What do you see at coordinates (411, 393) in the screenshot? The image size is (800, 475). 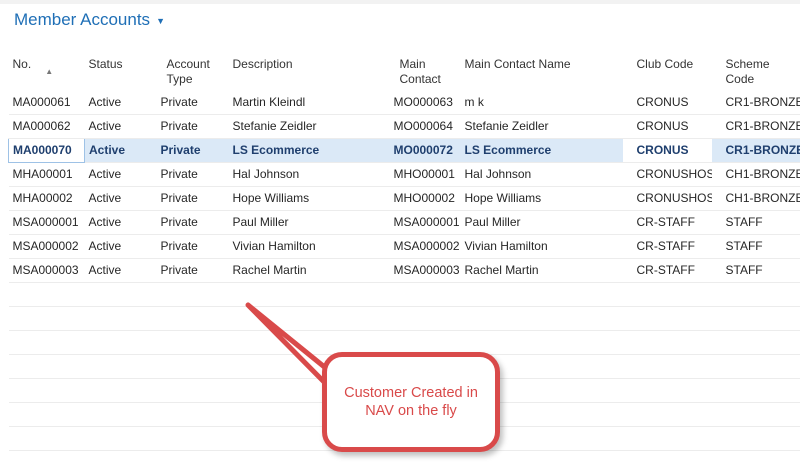 I see `callout-line-1: Customer Created in` at bounding box center [411, 393].